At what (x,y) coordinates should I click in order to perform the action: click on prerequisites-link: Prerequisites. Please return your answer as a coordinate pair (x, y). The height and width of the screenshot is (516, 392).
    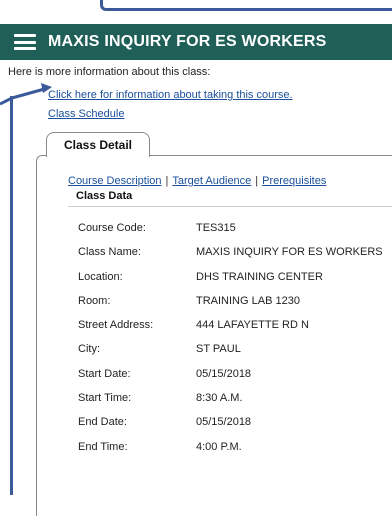
    Looking at the image, I should click on (294, 181).